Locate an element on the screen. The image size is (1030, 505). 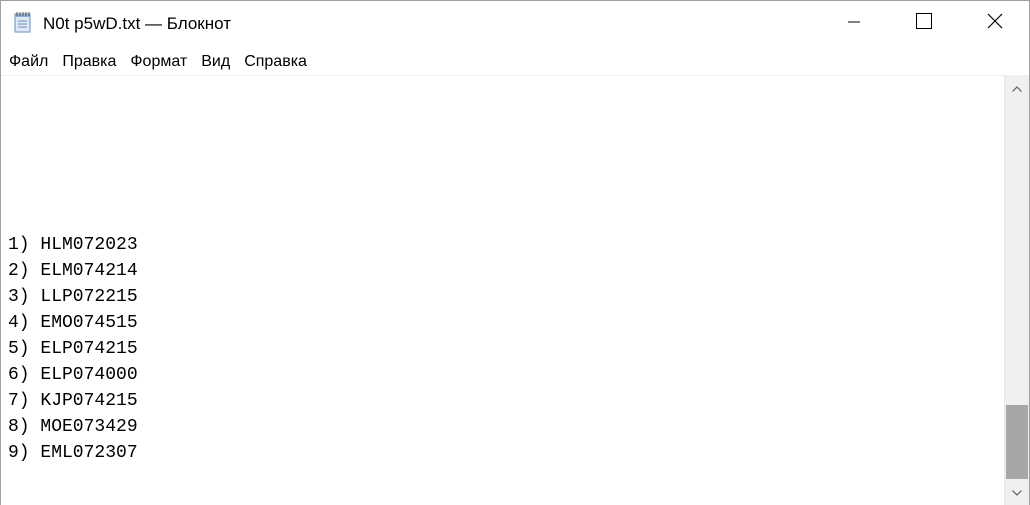
text-line: 7) KJP074215 is located at coordinates (73, 401).